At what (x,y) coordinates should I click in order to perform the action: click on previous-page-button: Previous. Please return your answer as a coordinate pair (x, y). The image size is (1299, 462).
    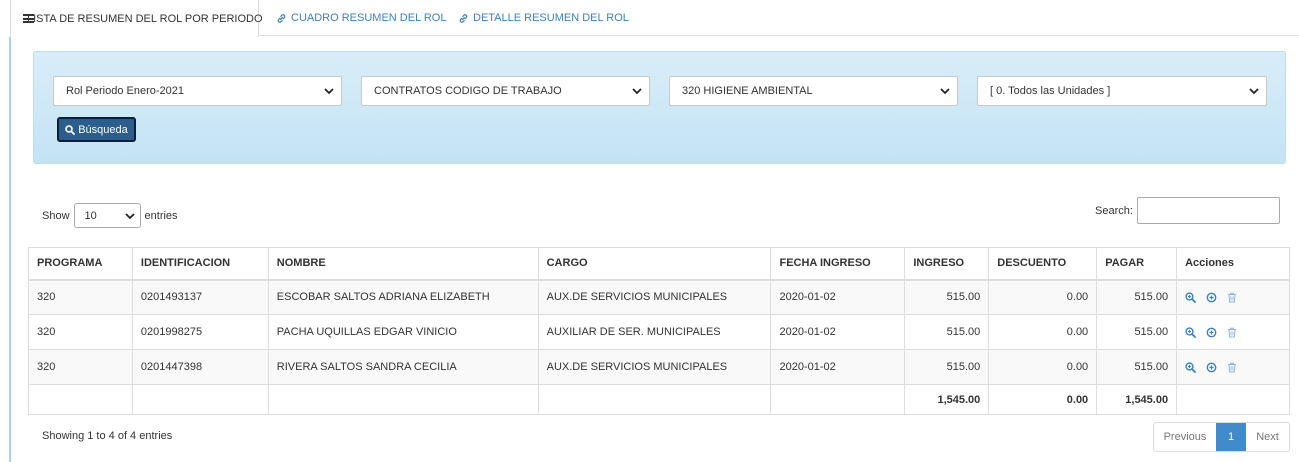
    Looking at the image, I should click on (1185, 437).